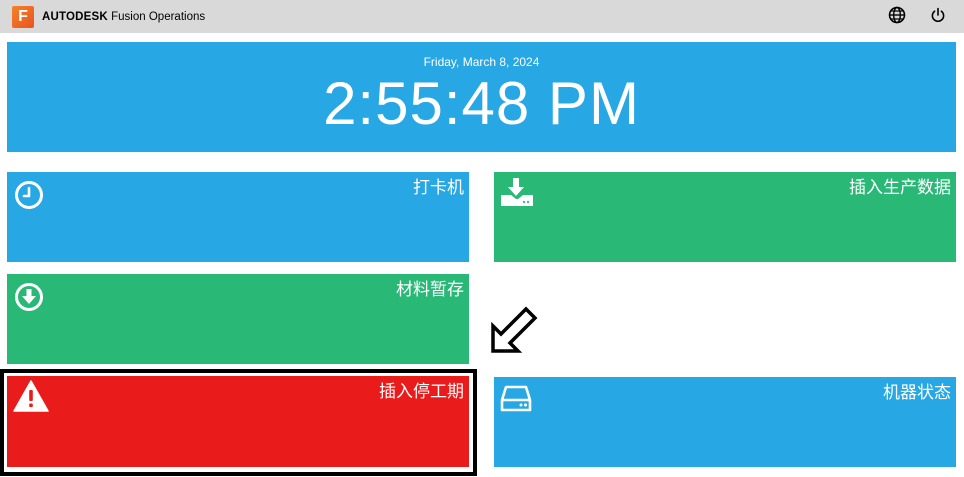 Image resolution: width=964 pixels, height=477 pixels. What do you see at coordinates (725, 217) in the screenshot?
I see `tile-insert-production-data: 插入生产数据` at bounding box center [725, 217].